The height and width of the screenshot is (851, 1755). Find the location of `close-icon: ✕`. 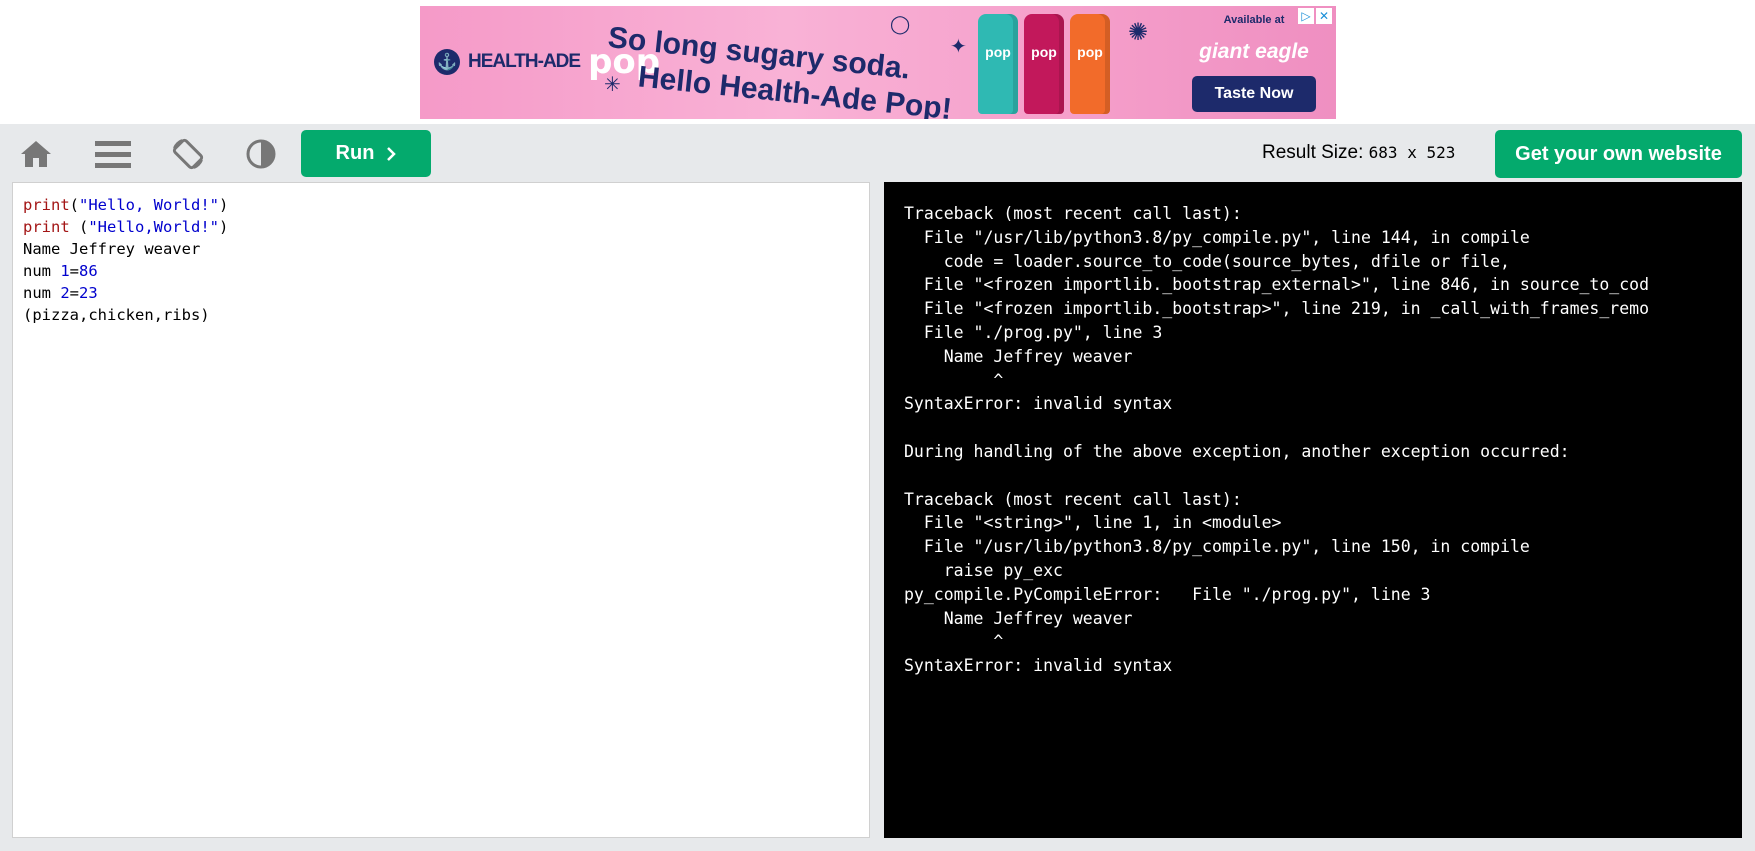

close-icon: ✕ is located at coordinates (1324, 16).